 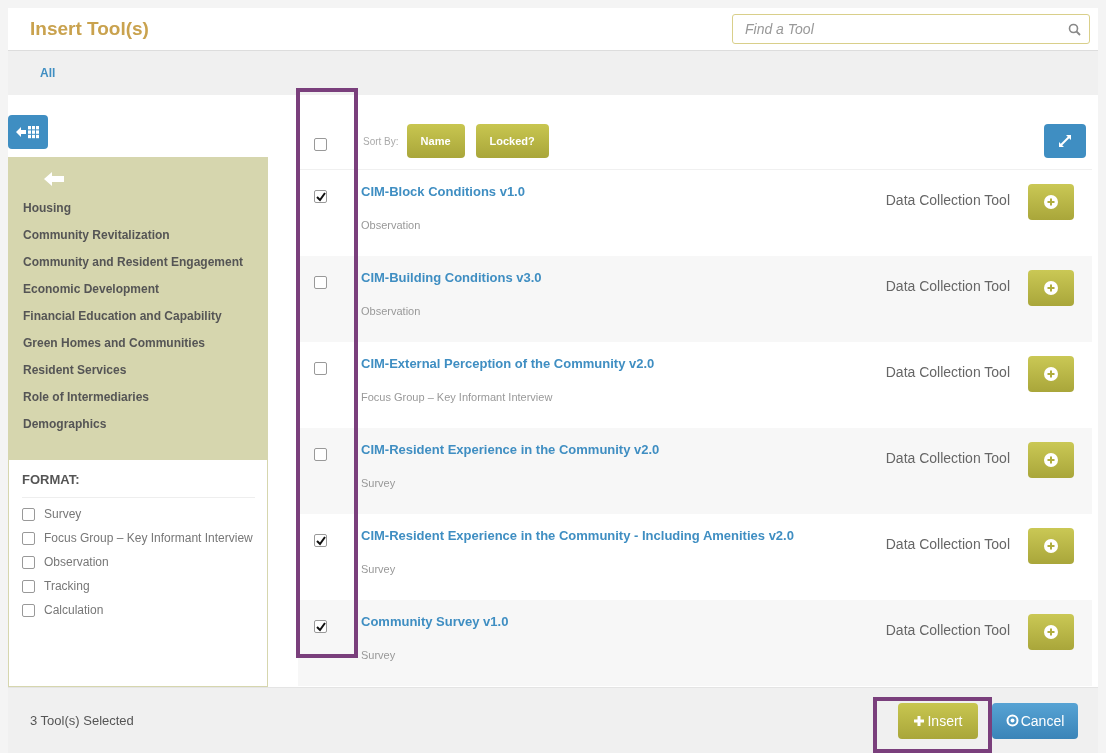 What do you see at coordinates (623, 449) in the screenshot?
I see `tool-name-link: CIM-Resident Experience in the Community v2.0` at bounding box center [623, 449].